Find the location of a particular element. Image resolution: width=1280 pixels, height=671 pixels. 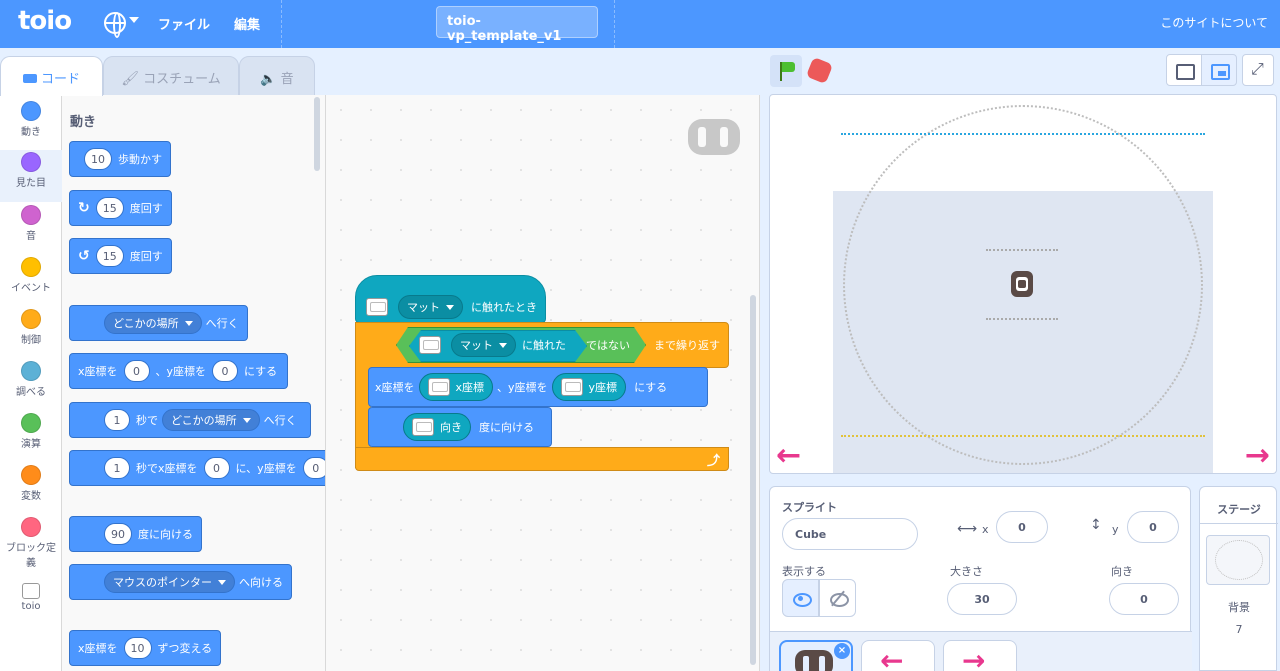

tab-code: コード is located at coordinates (51, 76).